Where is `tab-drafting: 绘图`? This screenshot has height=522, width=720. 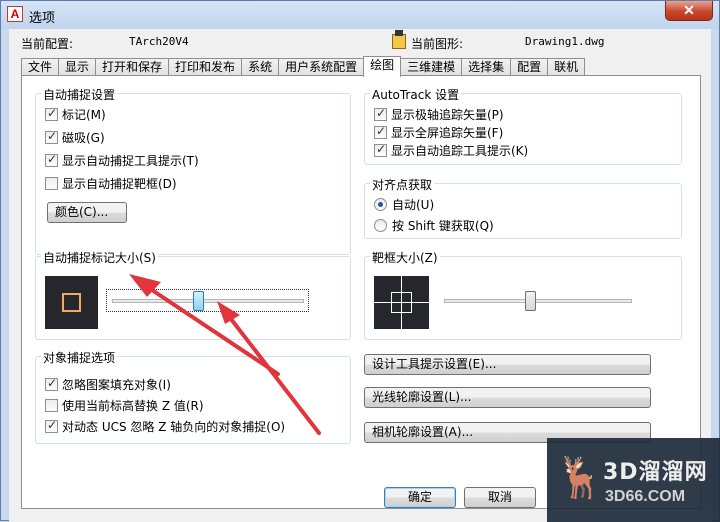
tab-drafting: 绘图 is located at coordinates (382, 66).